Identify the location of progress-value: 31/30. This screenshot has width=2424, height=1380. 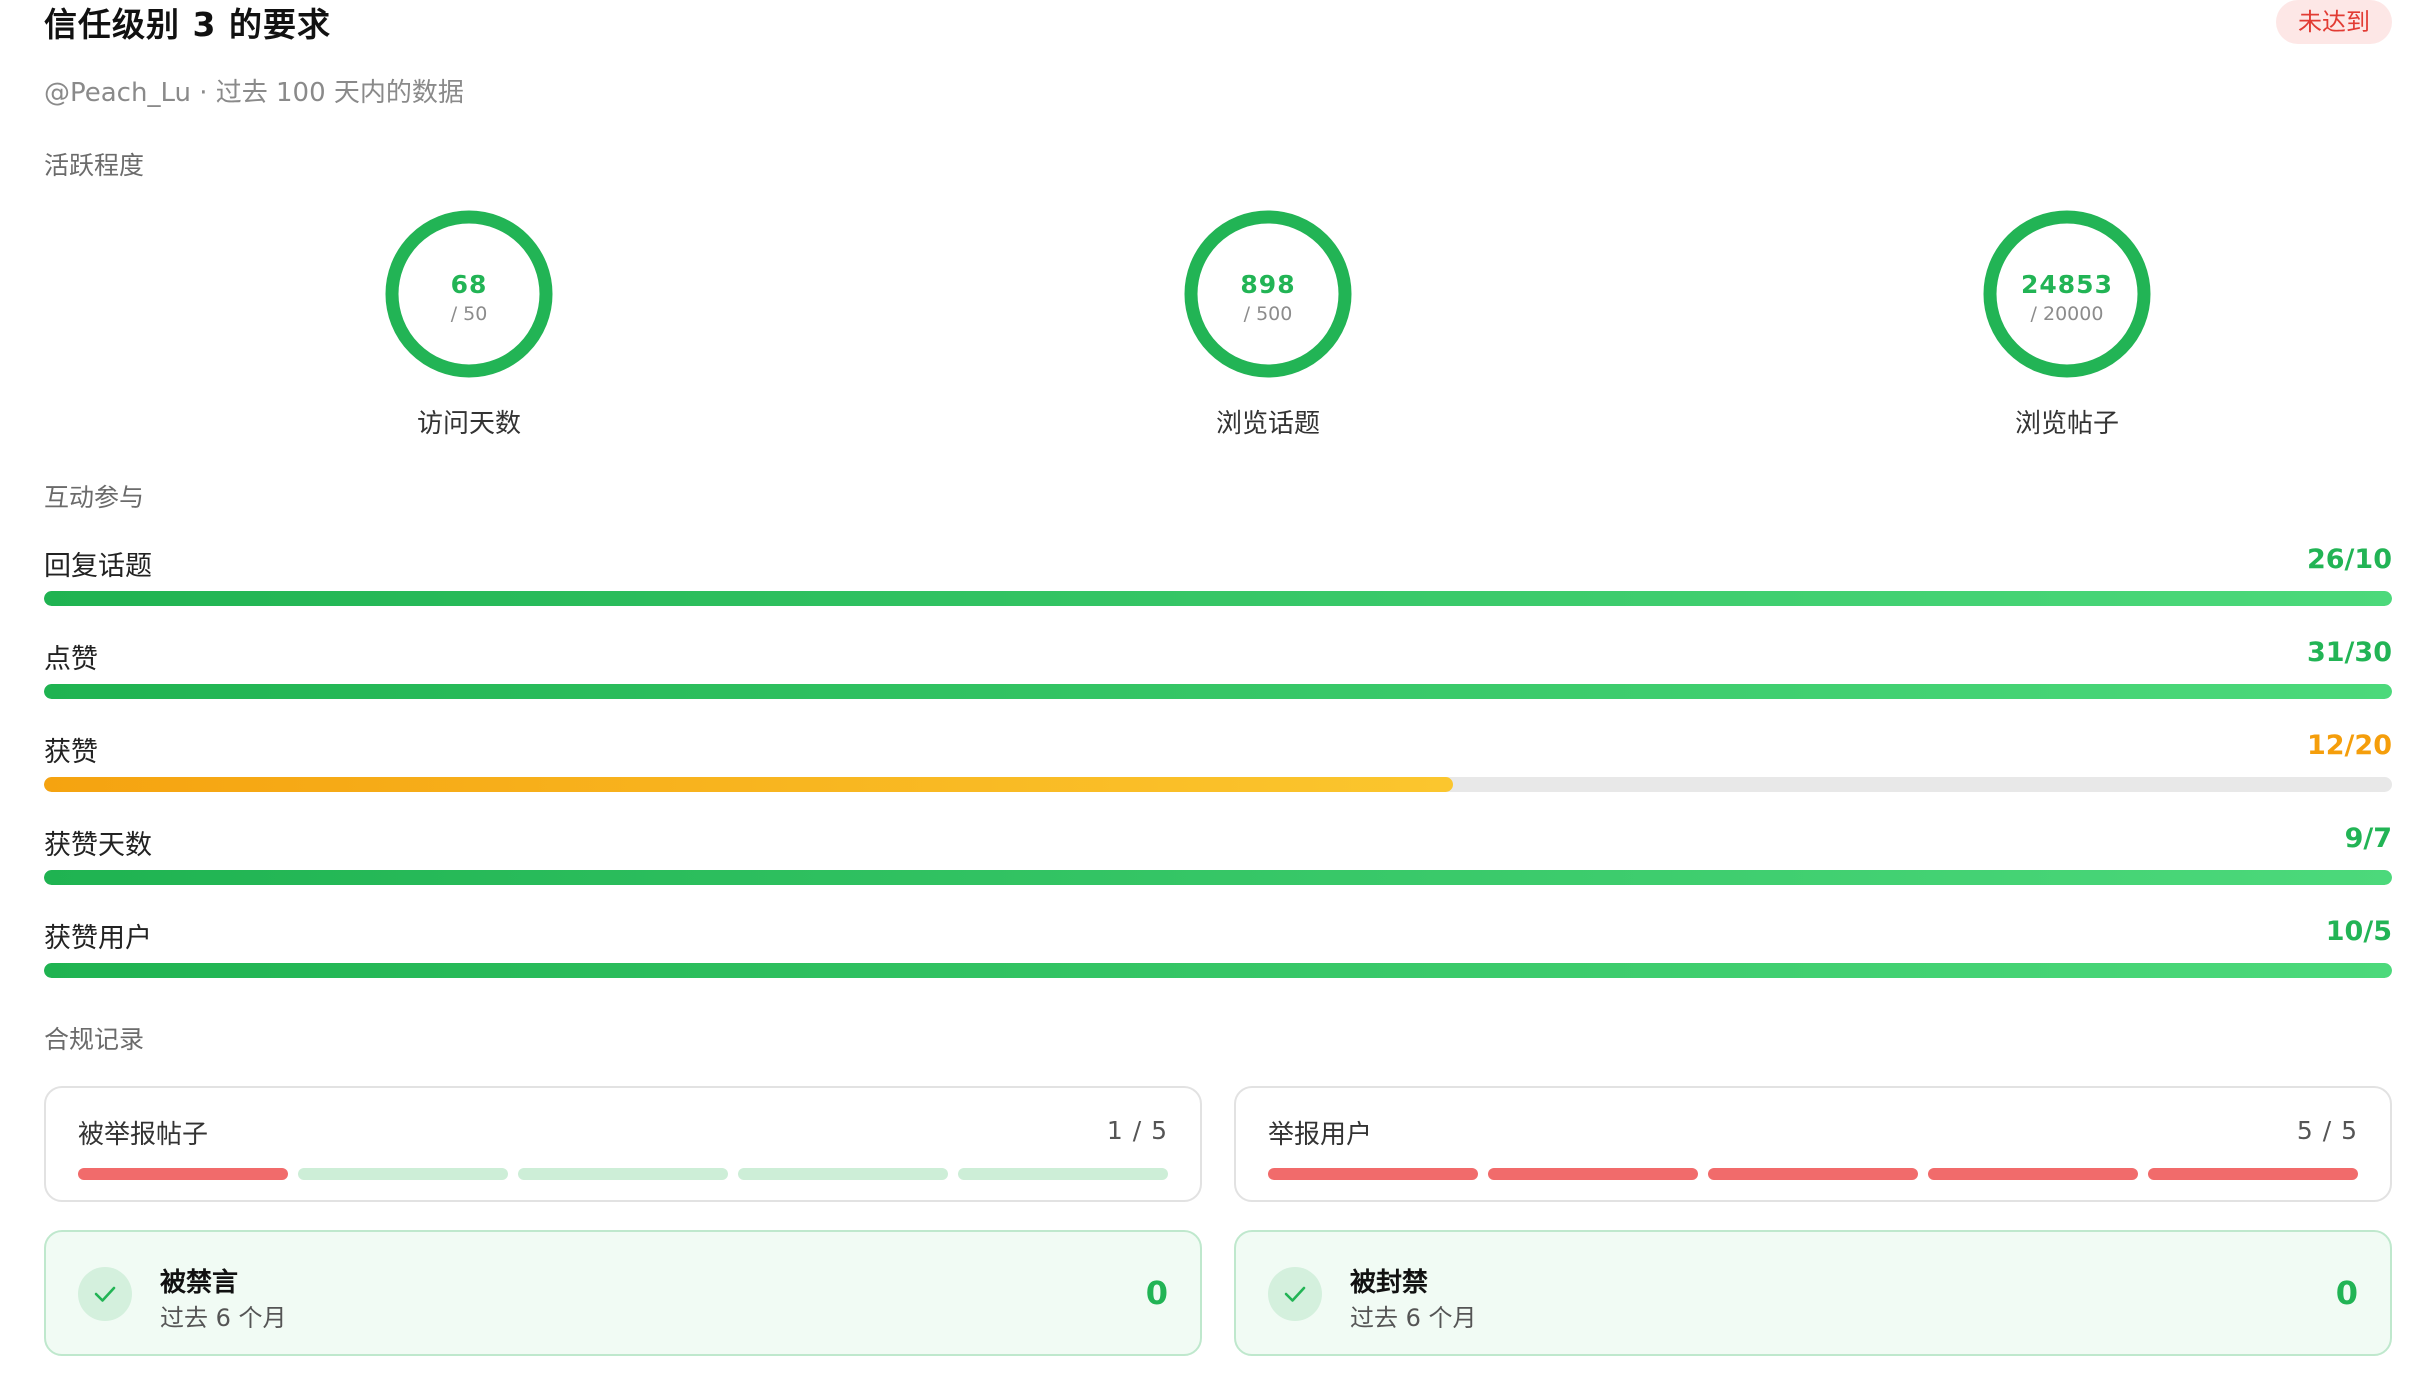
(2349, 652).